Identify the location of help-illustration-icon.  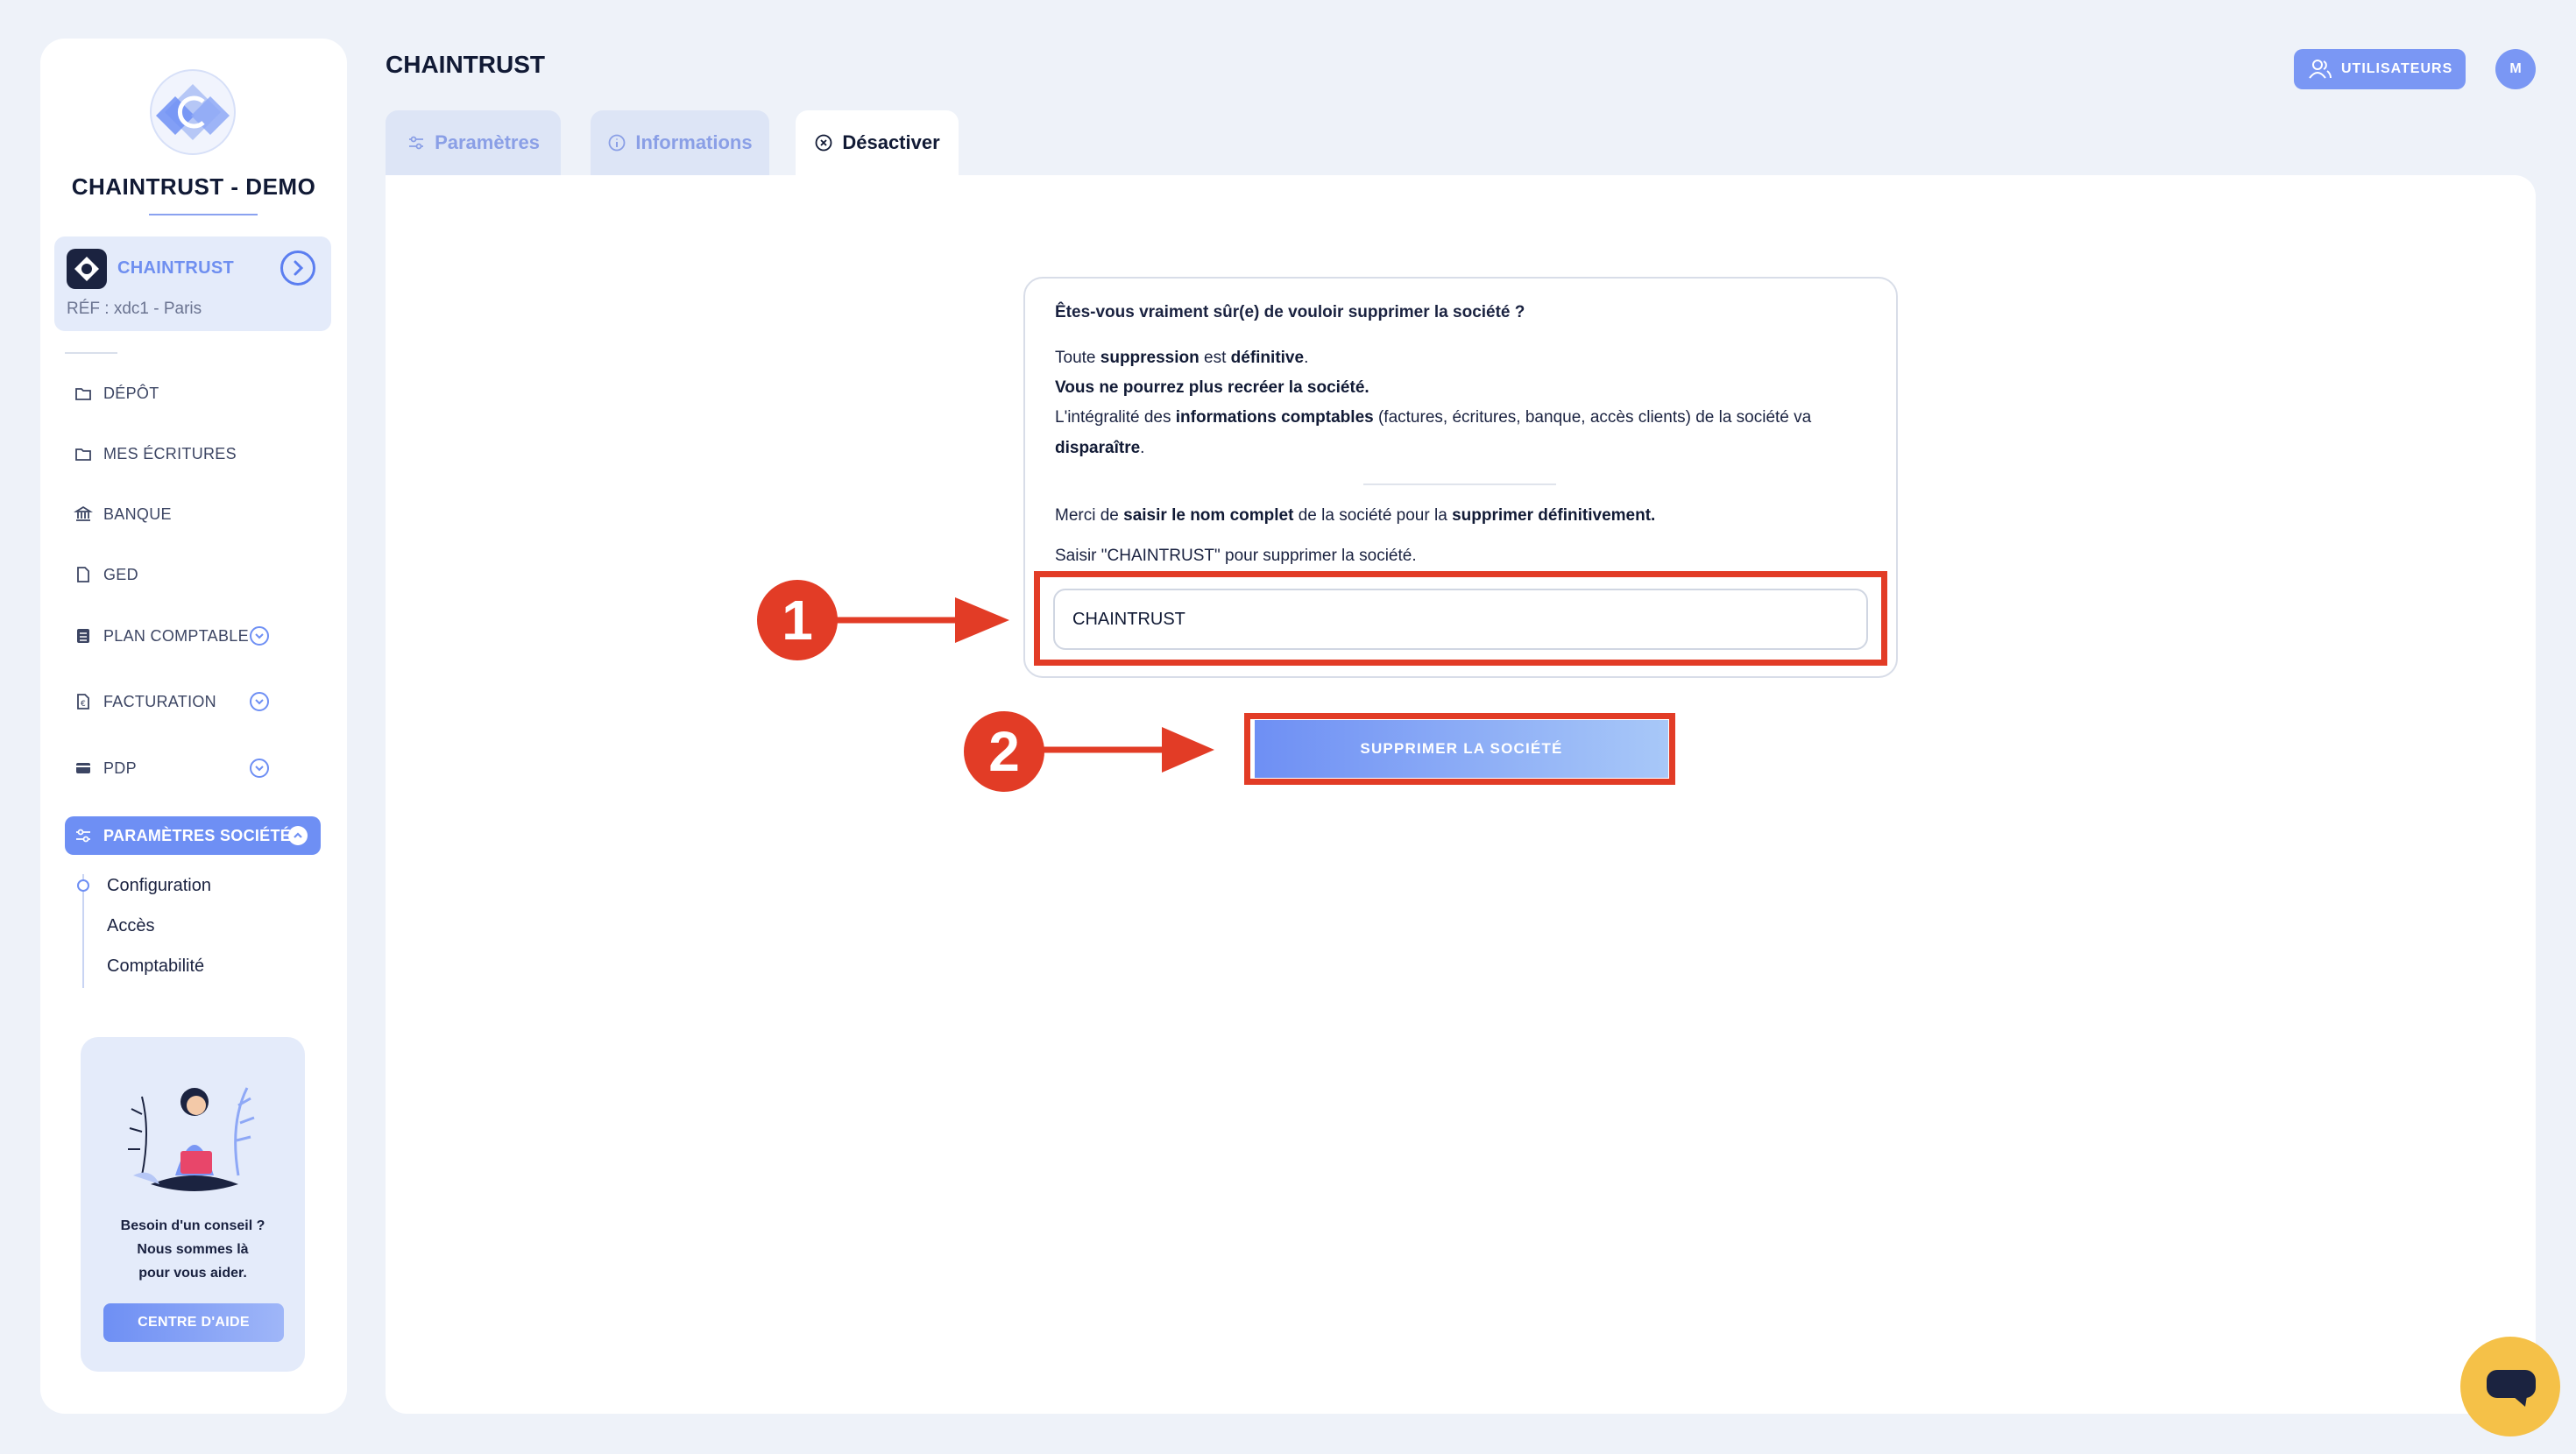
(191, 1139).